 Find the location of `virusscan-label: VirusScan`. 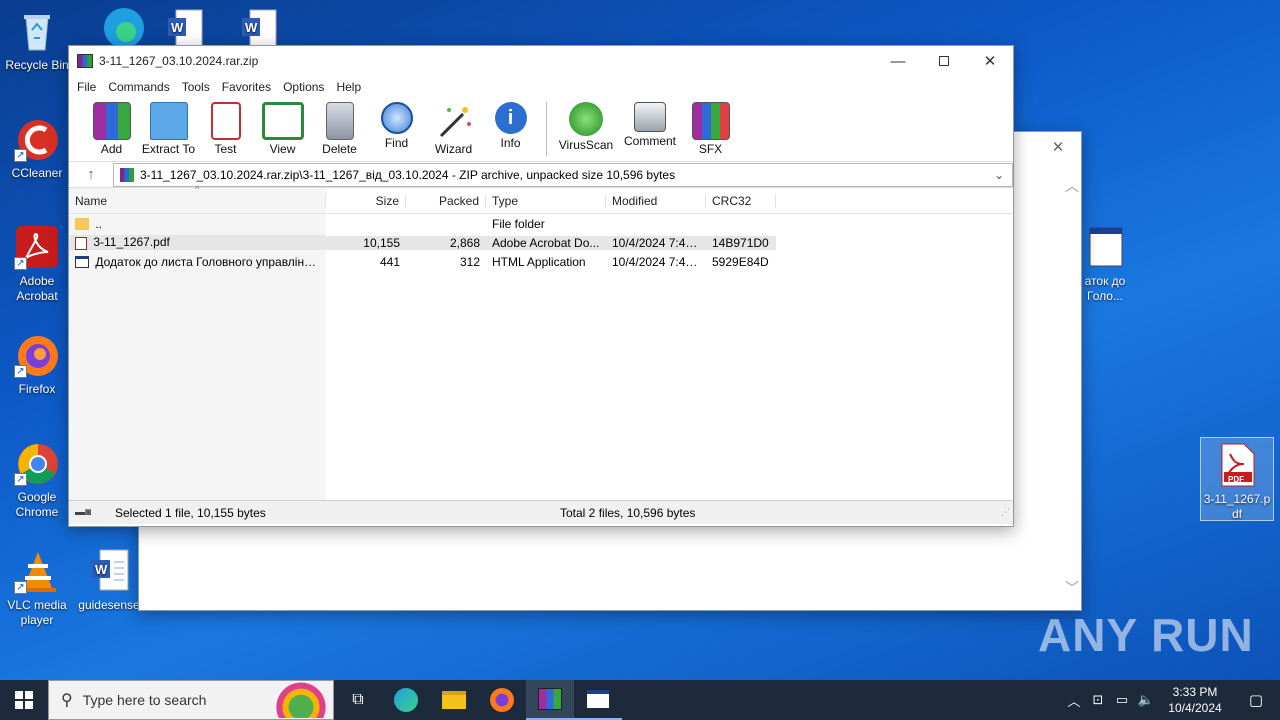

virusscan-label: VirusScan is located at coordinates (586, 145).